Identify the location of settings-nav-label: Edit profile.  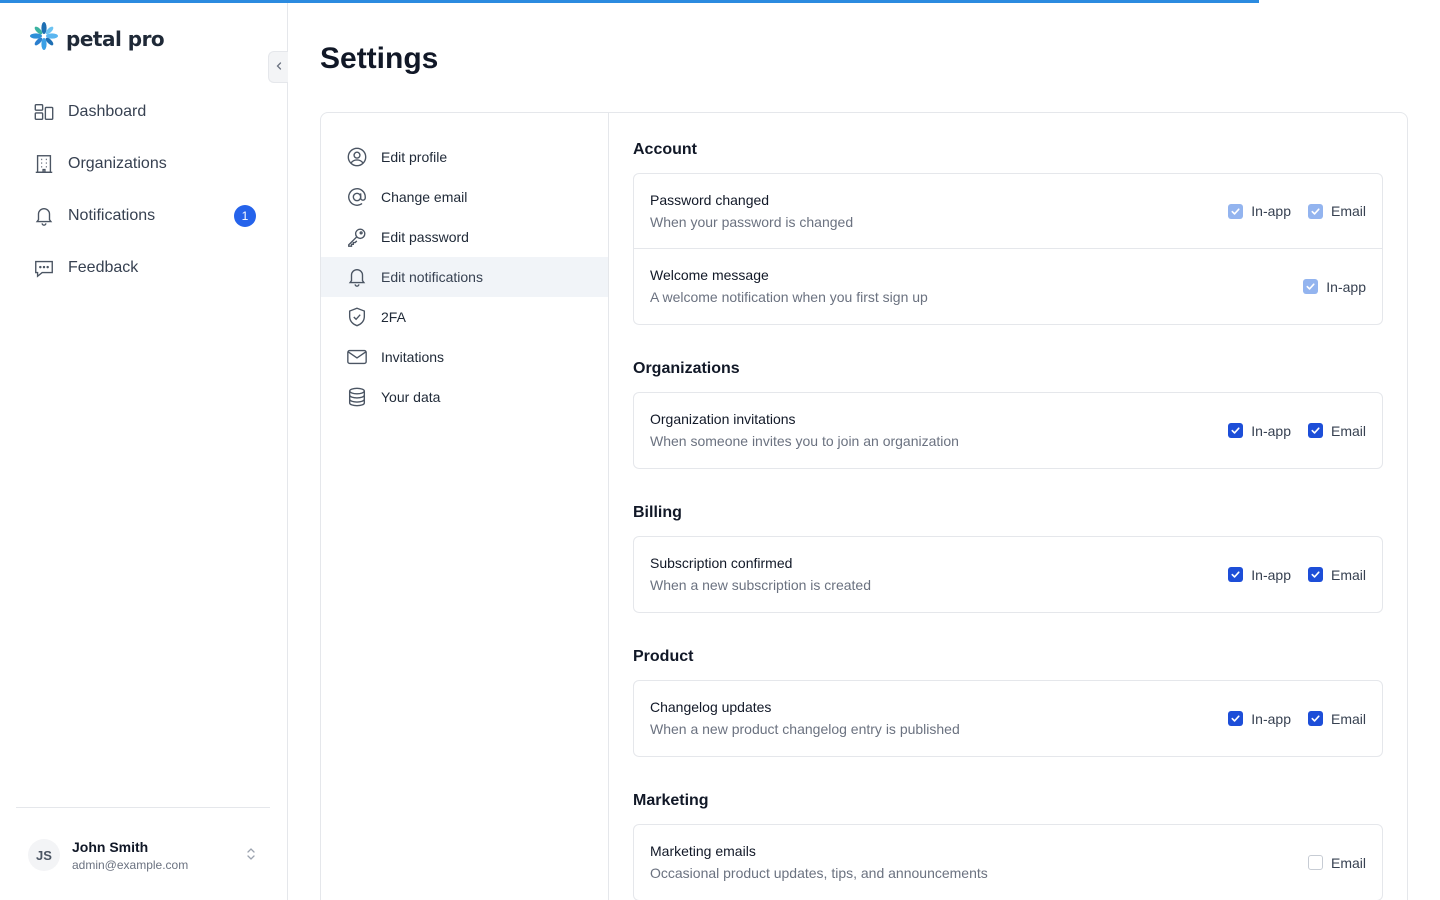
(414, 157).